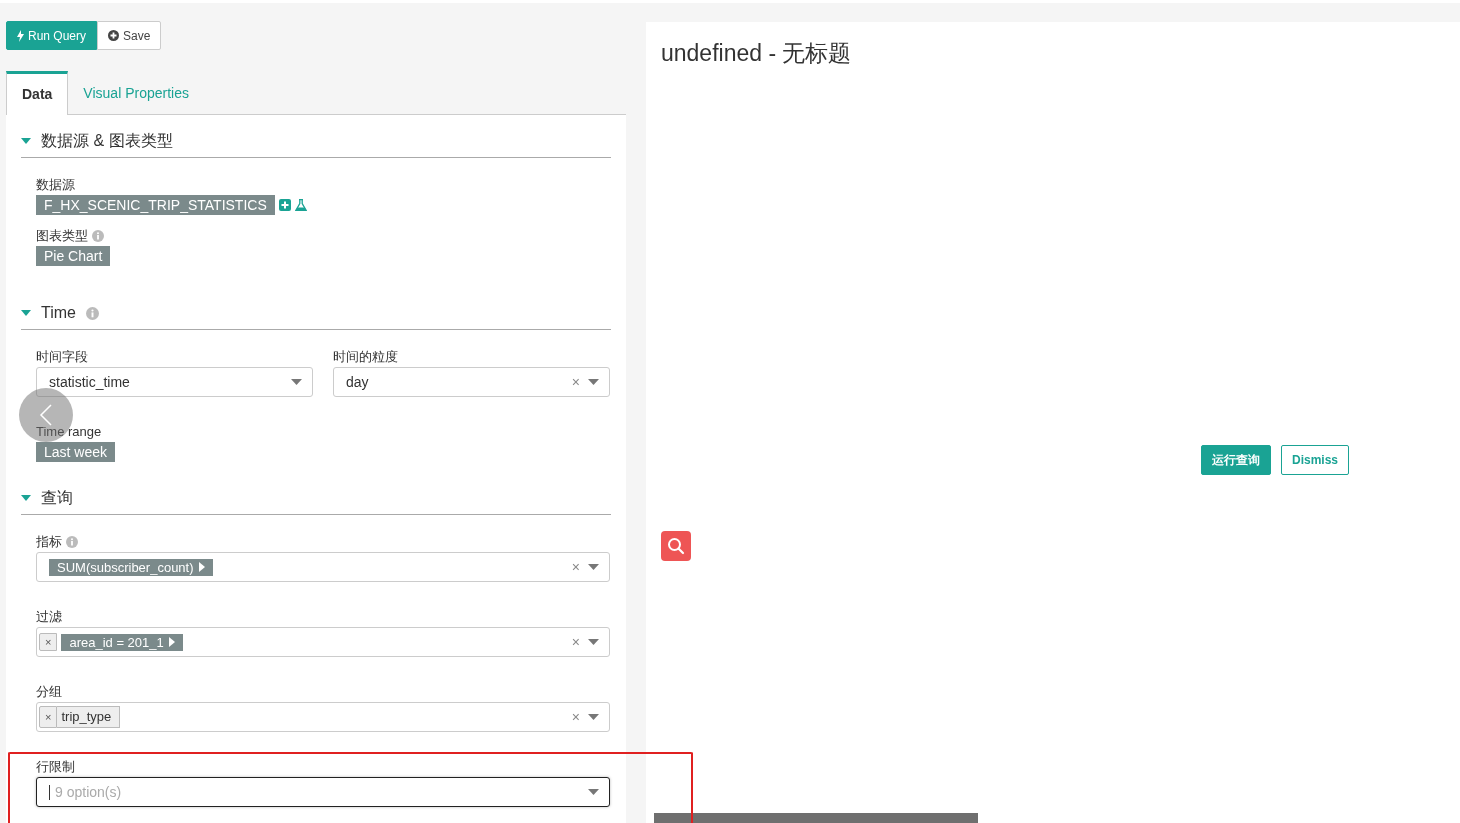  I want to click on plus-circle-icon, so click(114, 35).